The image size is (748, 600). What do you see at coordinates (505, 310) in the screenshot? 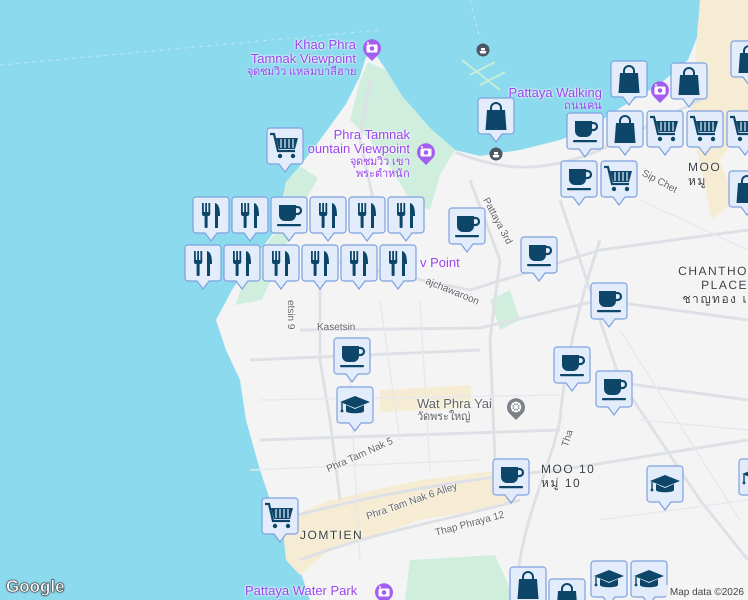
I see `park-area` at bounding box center [505, 310].